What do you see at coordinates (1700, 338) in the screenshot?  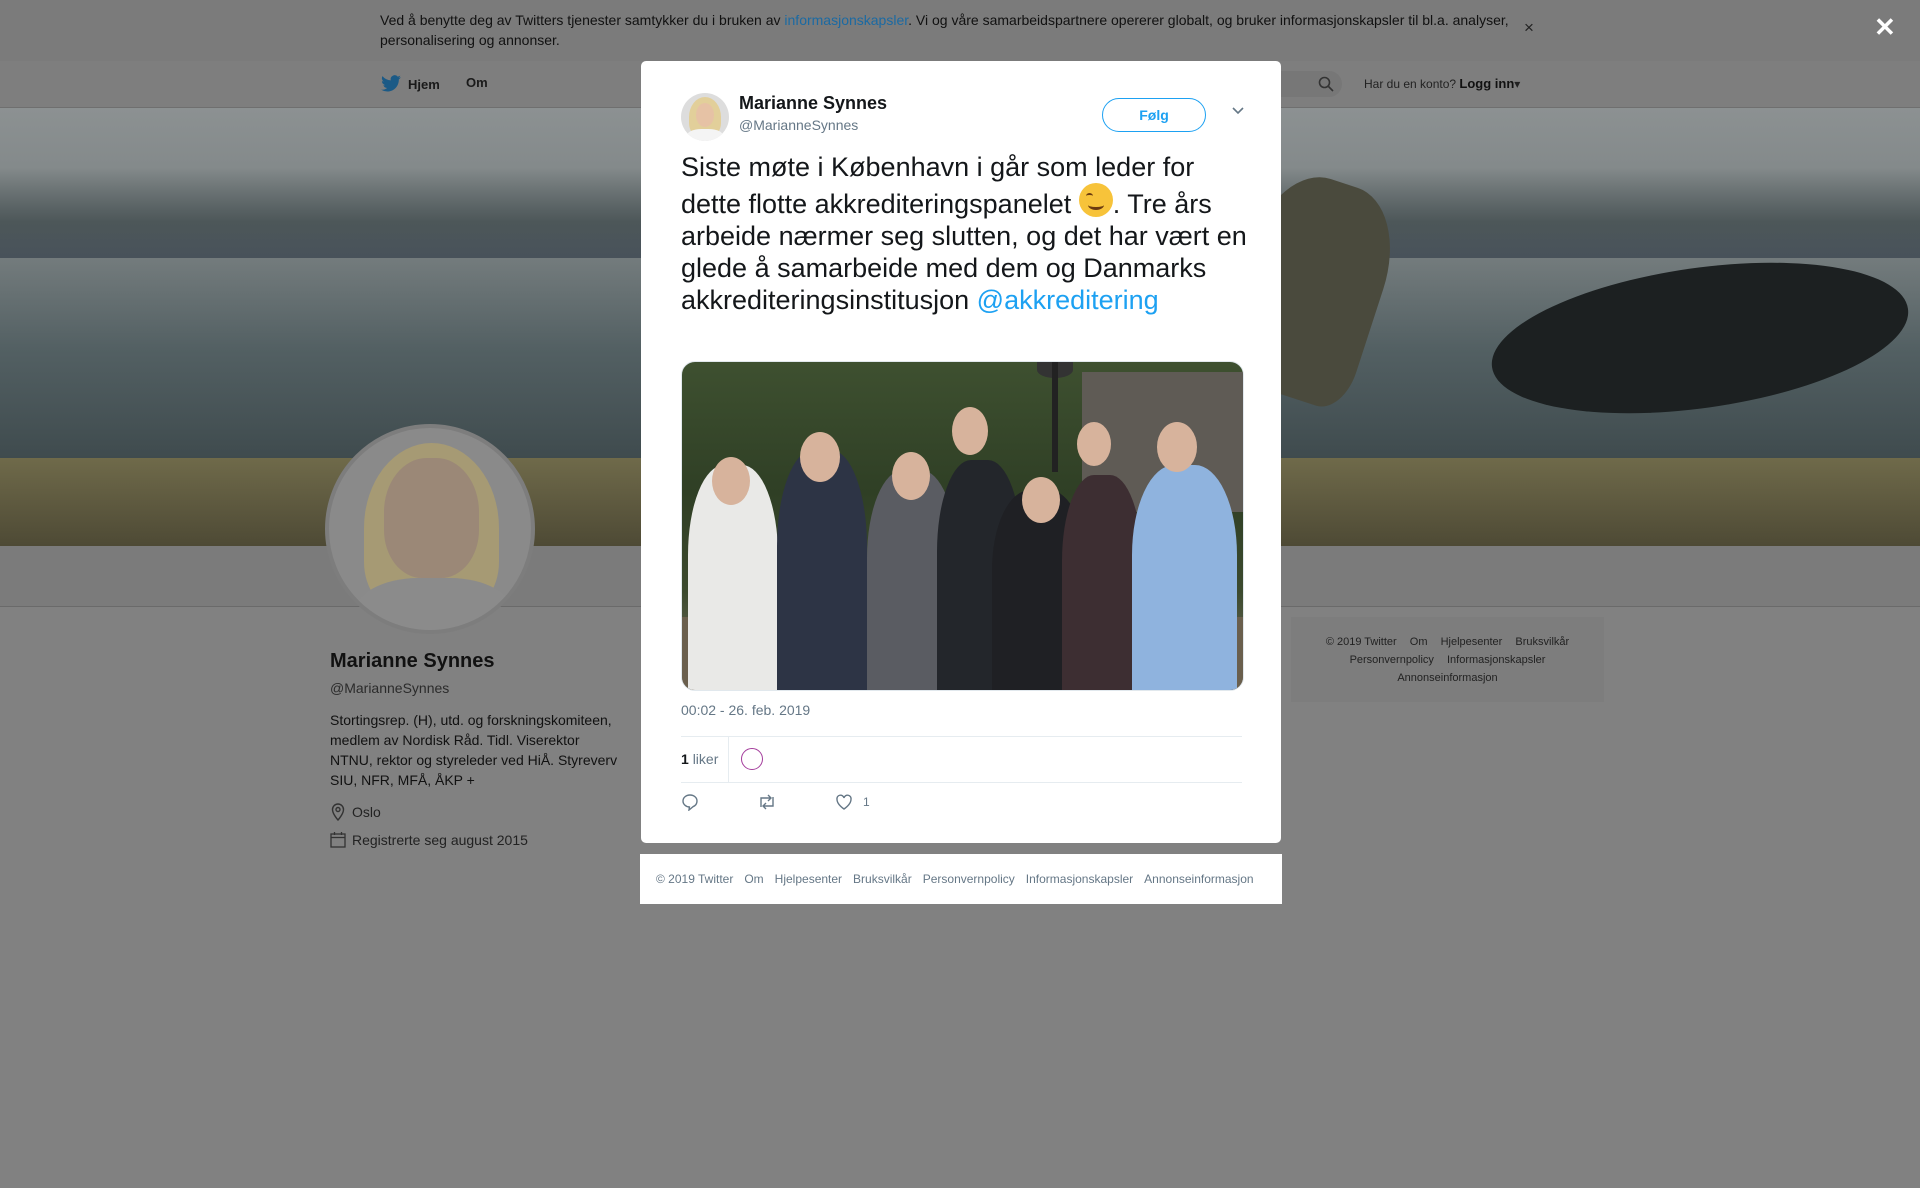 I see `header-paddle` at bounding box center [1700, 338].